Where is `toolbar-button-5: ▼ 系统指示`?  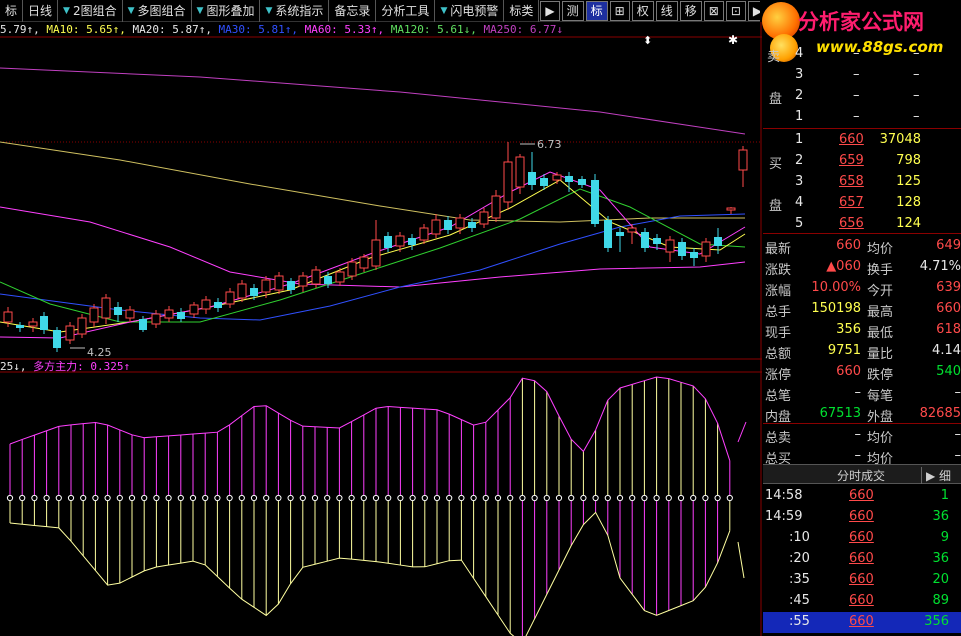
toolbar-button-5: ▼ 系统指示 is located at coordinates (295, 11).